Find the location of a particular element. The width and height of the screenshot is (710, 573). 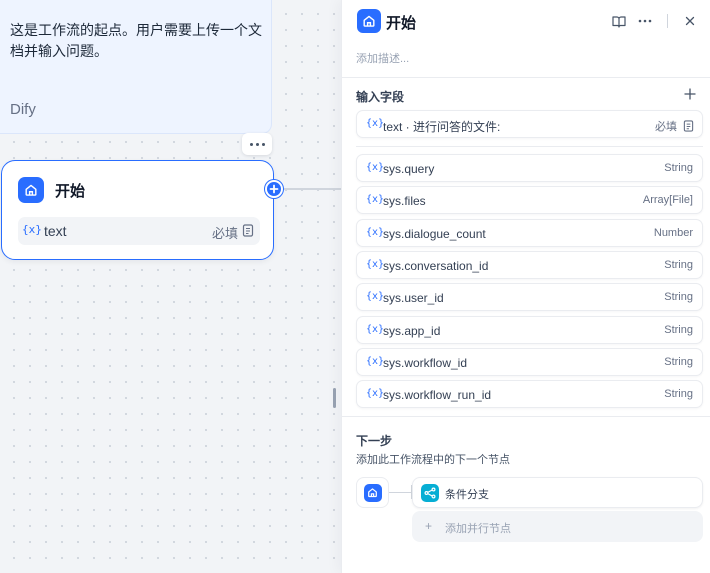

system-field-row: {x} sys.files Array[File] is located at coordinates (529, 200).